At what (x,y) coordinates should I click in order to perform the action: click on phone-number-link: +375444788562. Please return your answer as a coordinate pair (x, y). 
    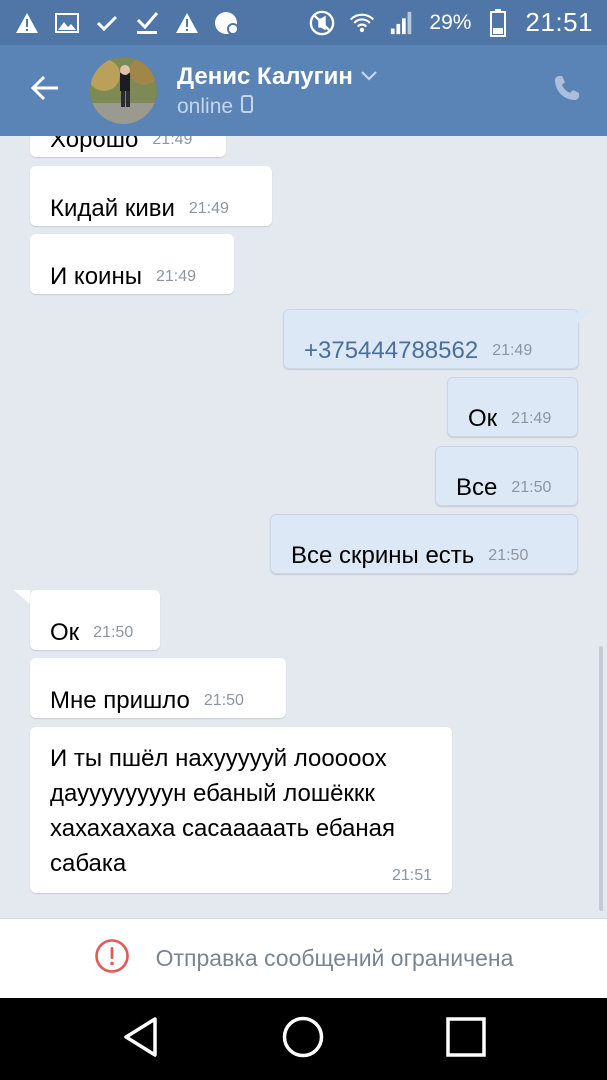
    Looking at the image, I should click on (391, 344).